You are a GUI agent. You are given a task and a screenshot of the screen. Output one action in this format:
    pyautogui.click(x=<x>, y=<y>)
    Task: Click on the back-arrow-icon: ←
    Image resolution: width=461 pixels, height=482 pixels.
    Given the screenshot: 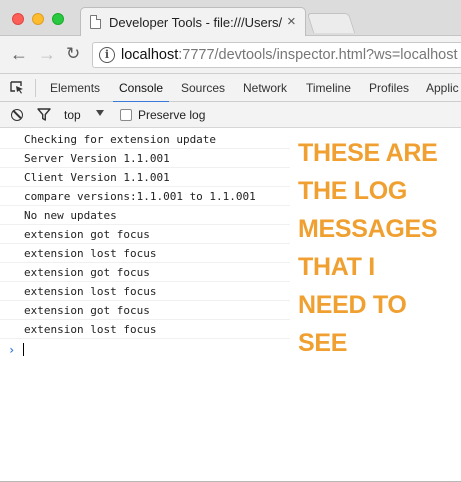 What is the action you would take?
    pyautogui.click(x=19, y=54)
    